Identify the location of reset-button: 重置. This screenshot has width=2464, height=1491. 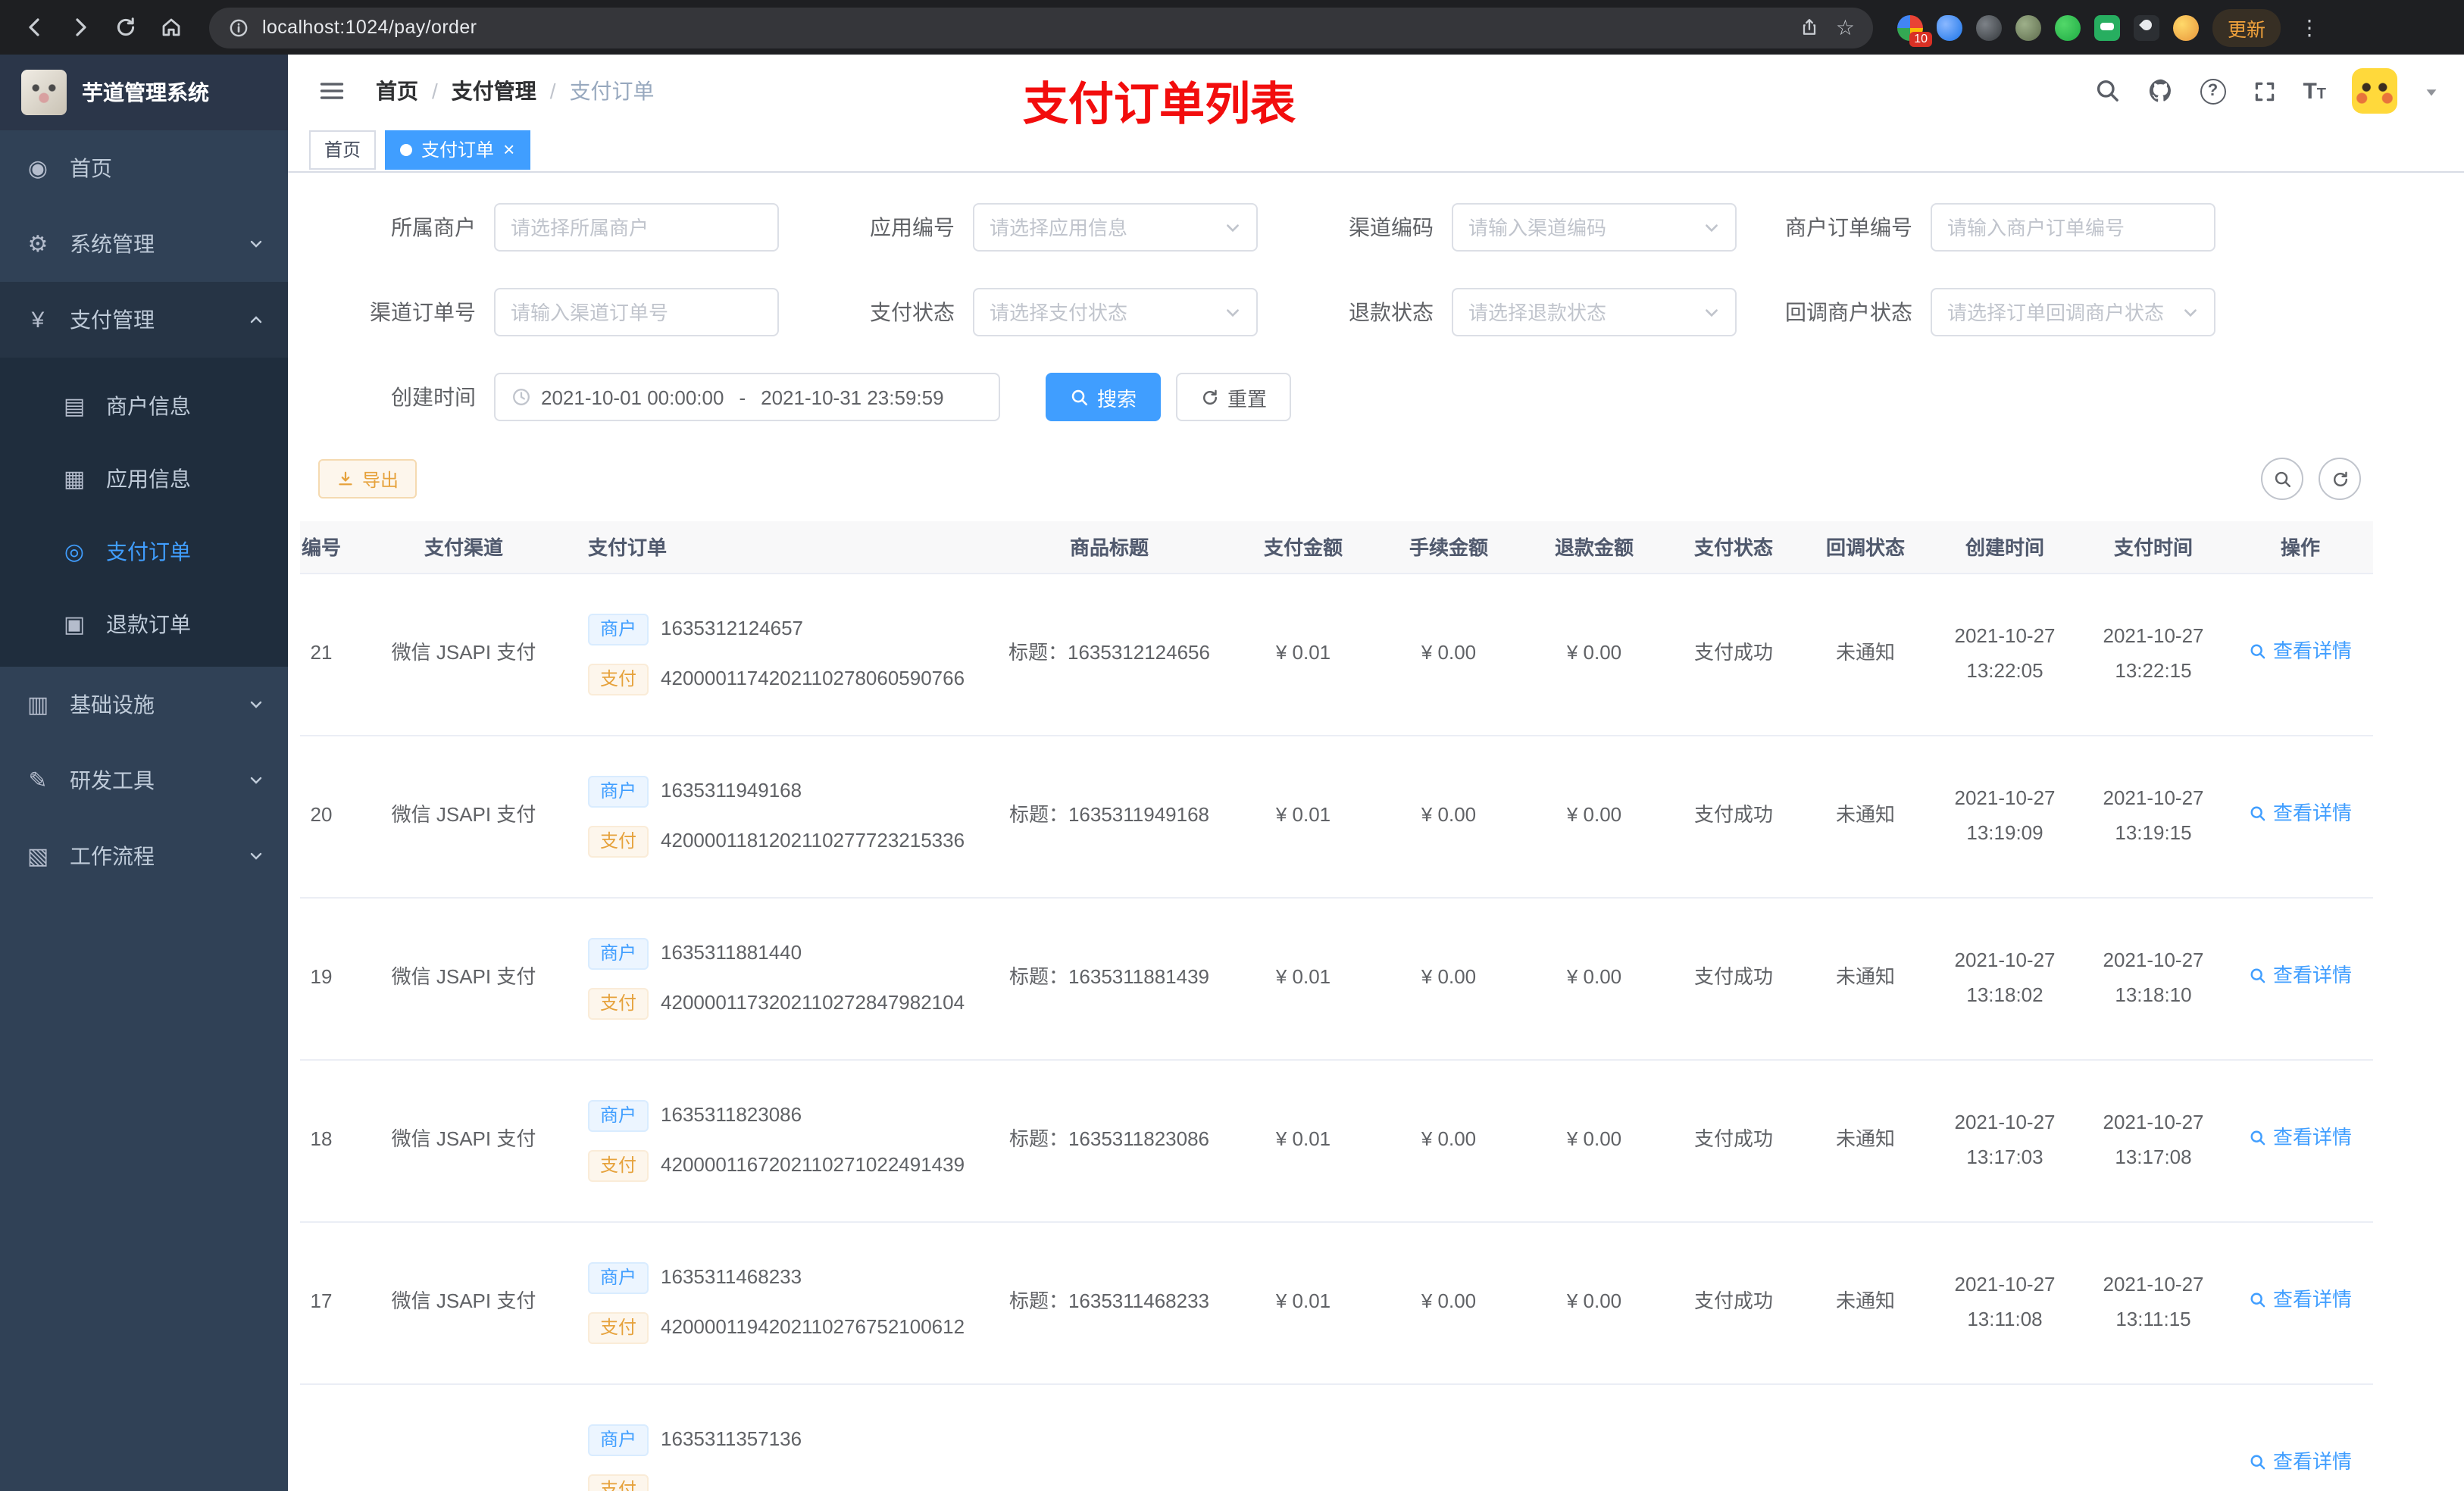
(1234, 397).